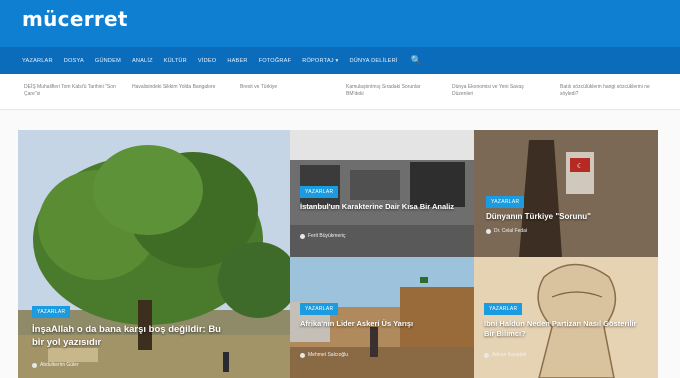 The width and height of the screenshot is (680, 378). What do you see at coordinates (59, 365) in the screenshot?
I see `author-name: Abdulkerim Güler` at bounding box center [59, 365].